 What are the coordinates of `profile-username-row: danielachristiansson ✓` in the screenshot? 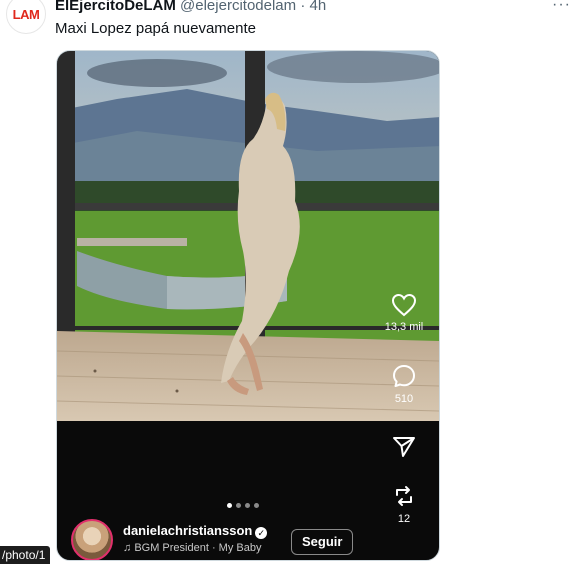 It's located at (195, 531).